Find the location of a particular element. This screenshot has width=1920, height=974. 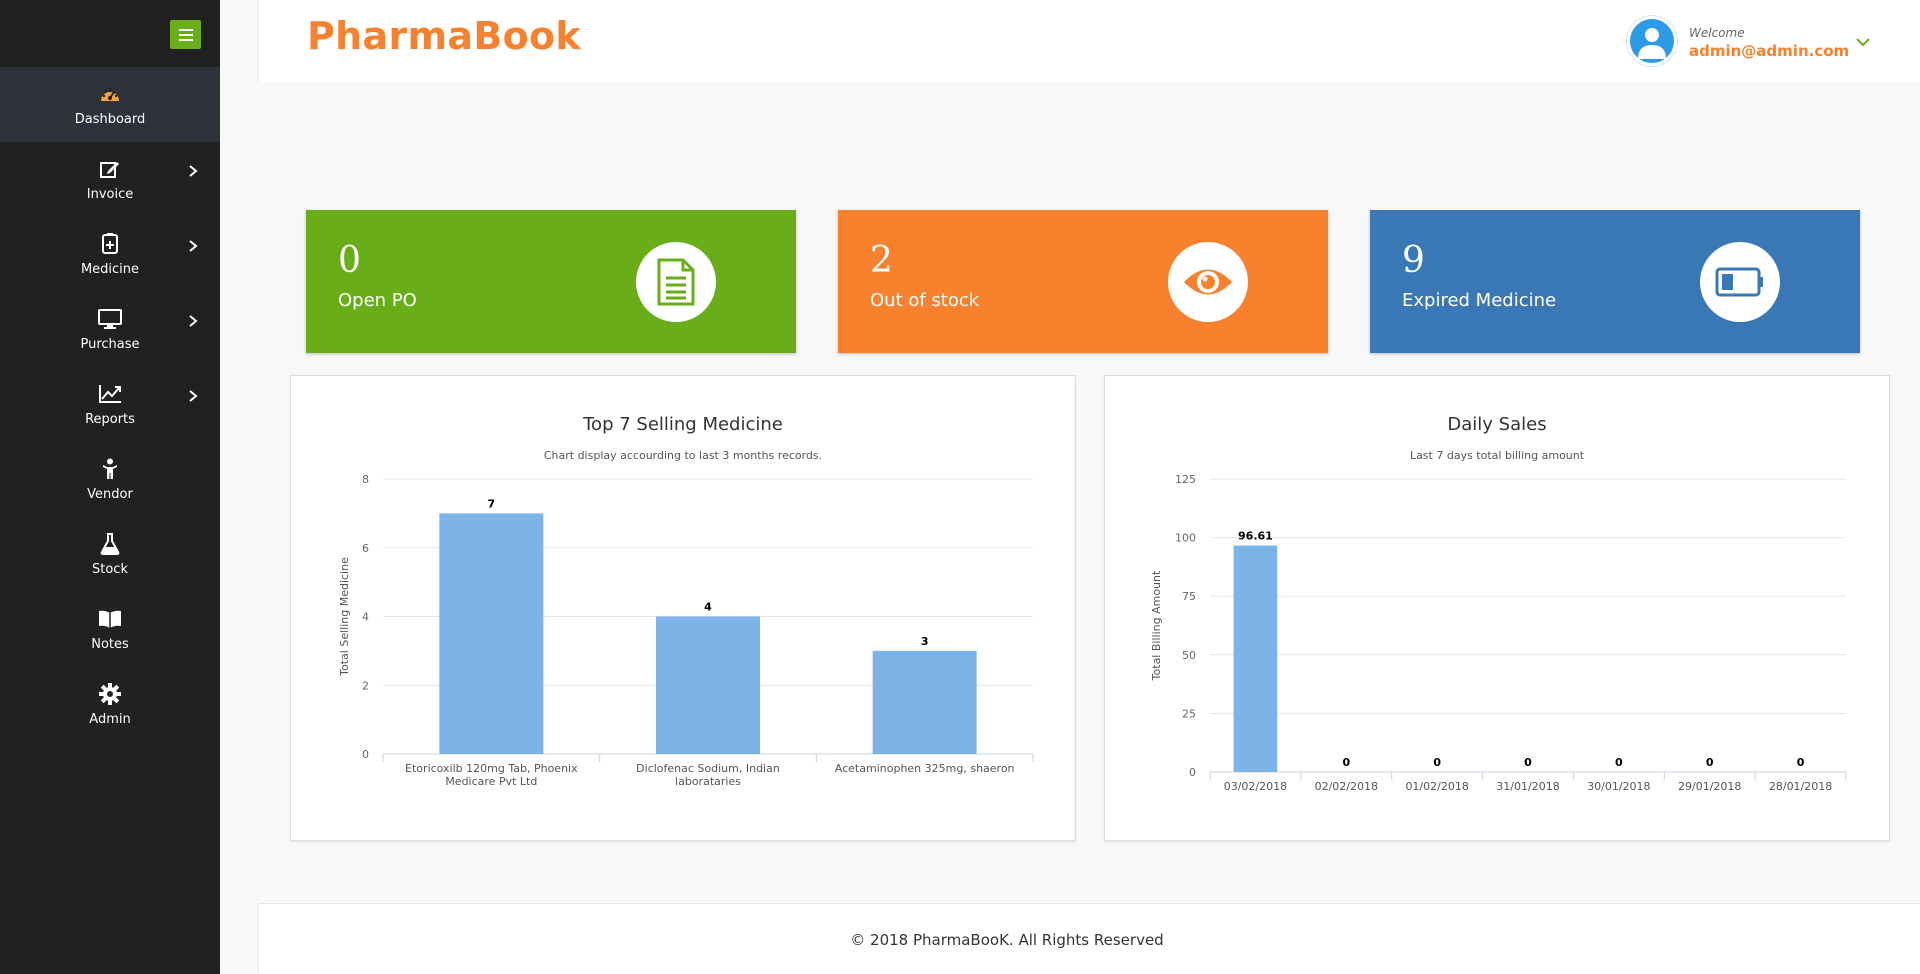

footer-copyright: © 2018 PharmaBooK. All Rights Reserved is located at coordinates (1007, 940).